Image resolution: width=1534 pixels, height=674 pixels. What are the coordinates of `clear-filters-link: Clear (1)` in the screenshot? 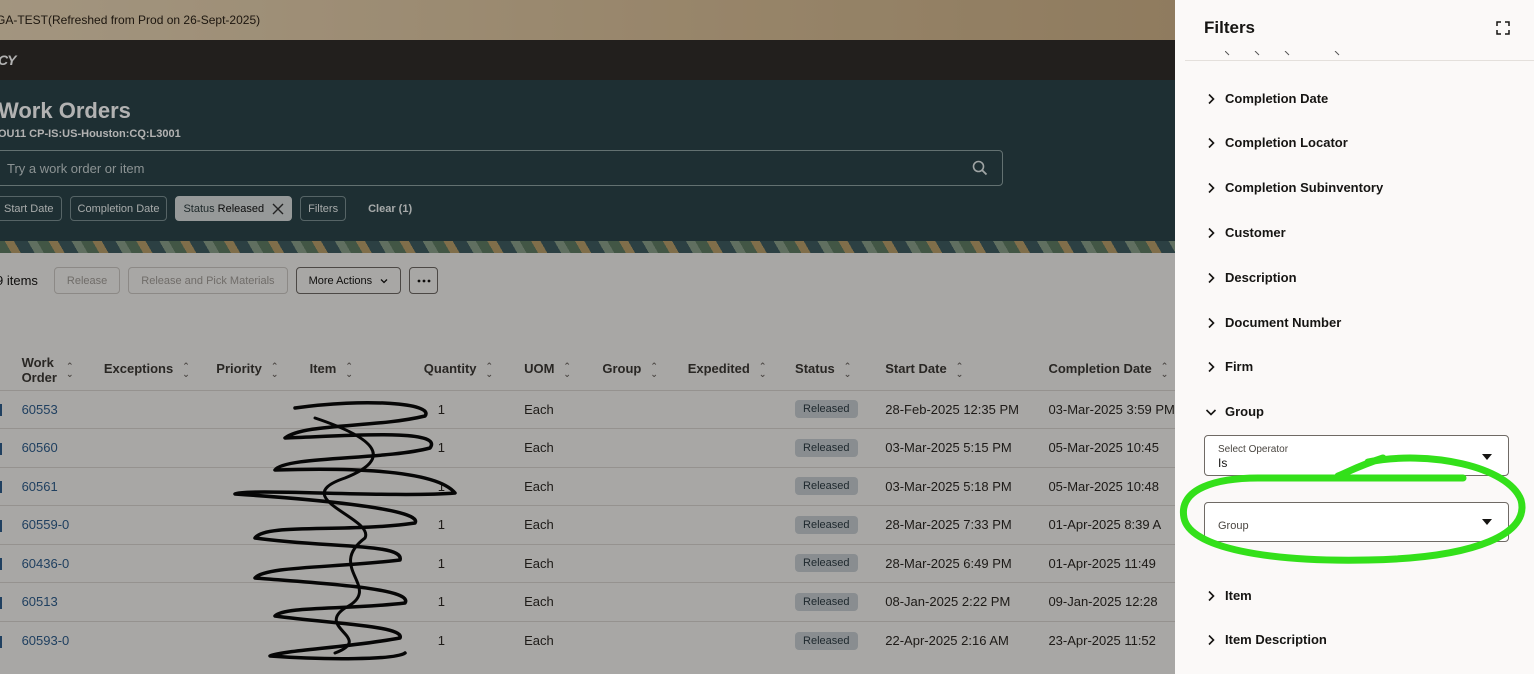 It's located at (390, 209).